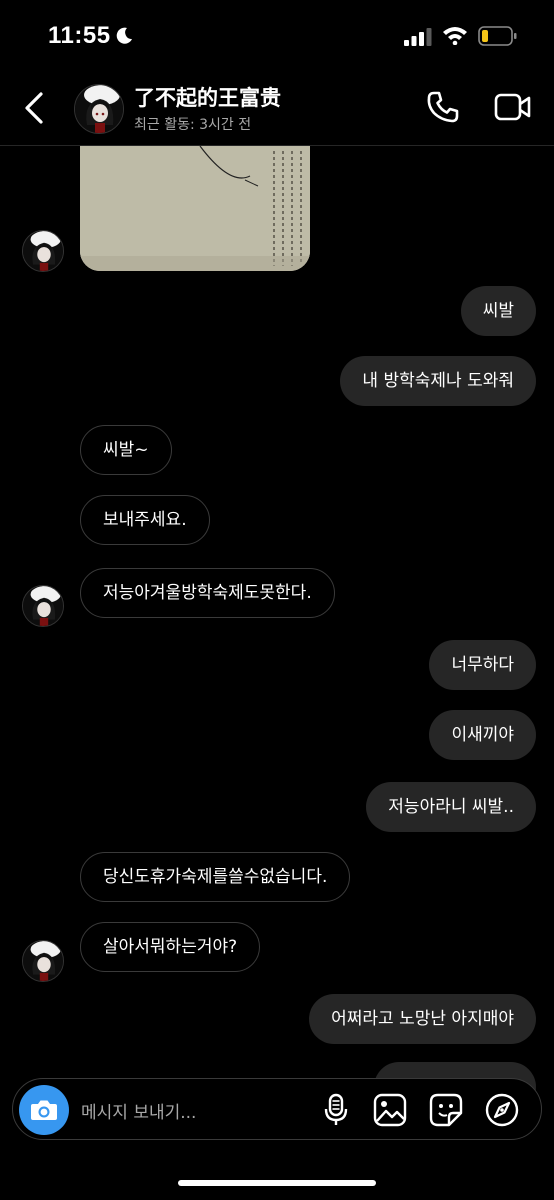 The height and width of the screenshot is (1200, 554). I want to click on phone-icon, so click(443, 109).